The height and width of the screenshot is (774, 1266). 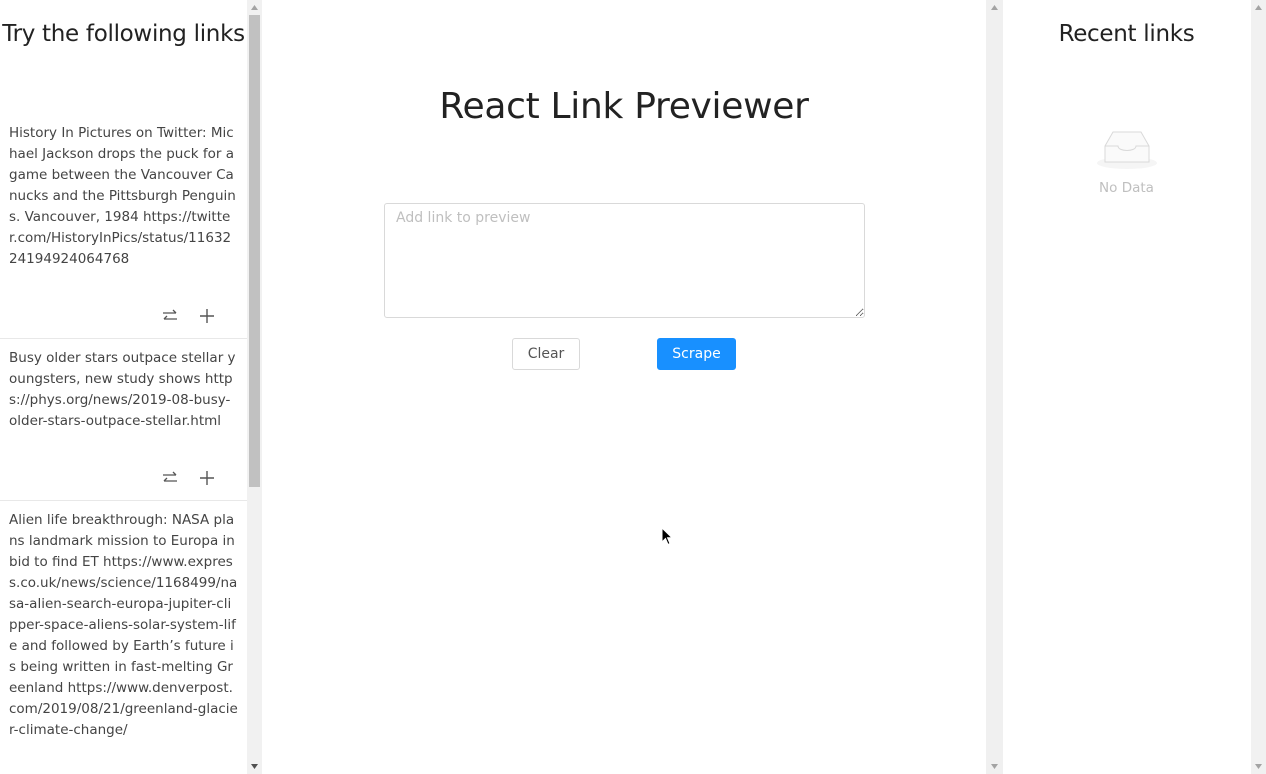 What do you see at coordinates (624, 106) in the screenshot?
I see `page-title: React Link Previewer` at bounding box center [624, 106].